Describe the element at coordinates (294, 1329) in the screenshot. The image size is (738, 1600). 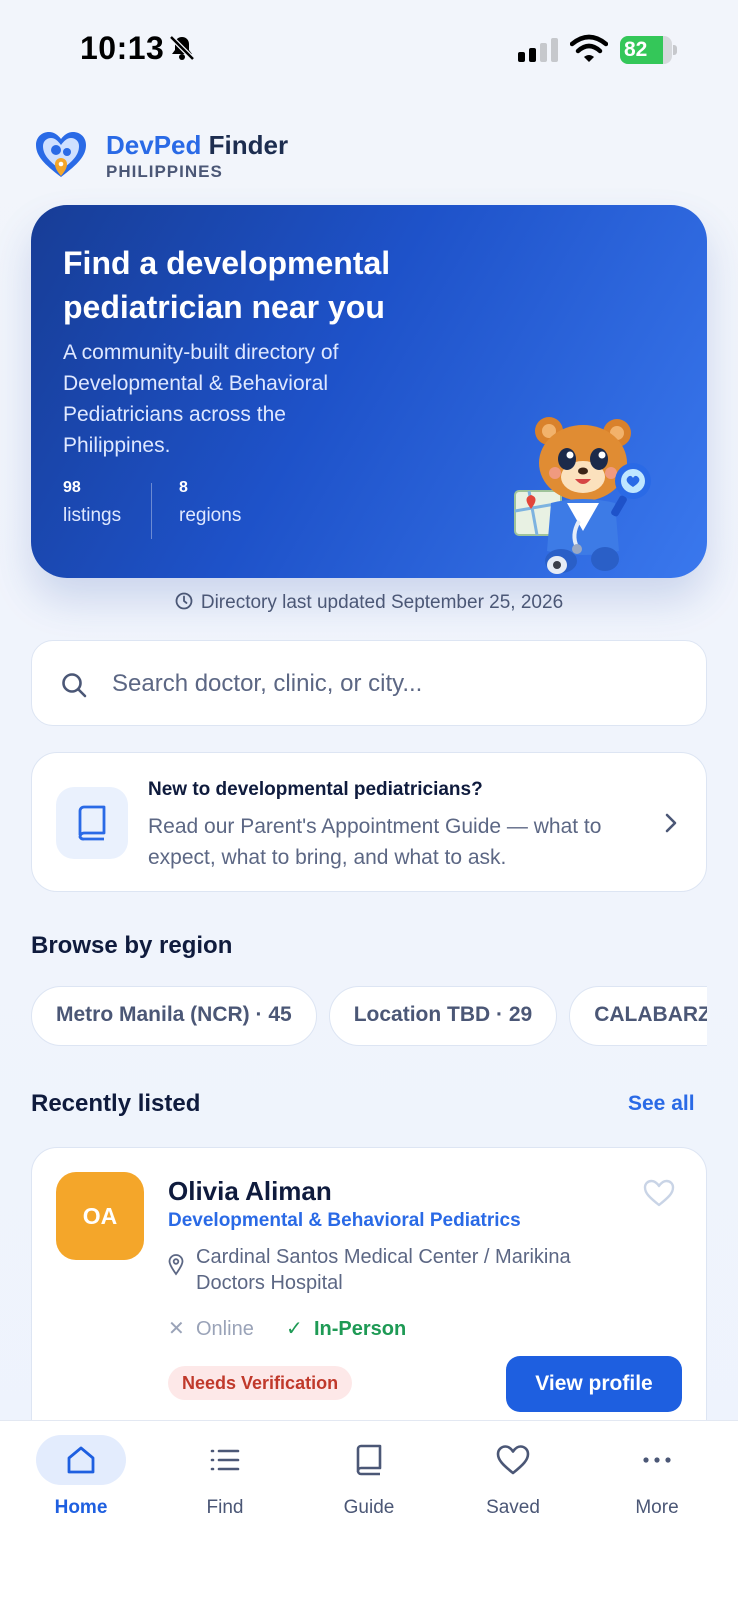
I see `check-icon: ✓` at that location.